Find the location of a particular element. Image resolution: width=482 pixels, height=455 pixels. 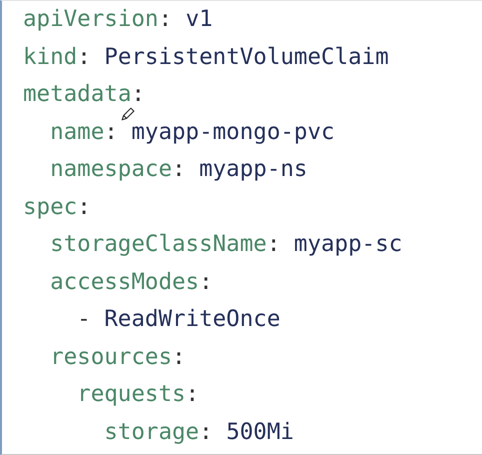

yaml-value: ReadWriteOnce is located at coordinates (192, 319).